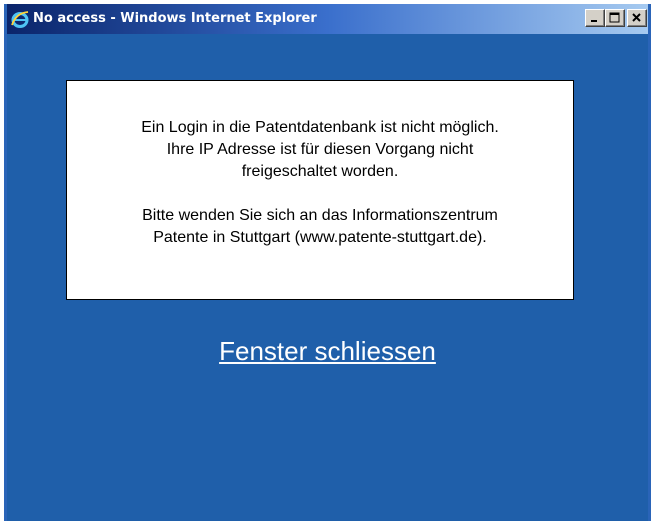  I want to click on window-controls, so click(616, 19).